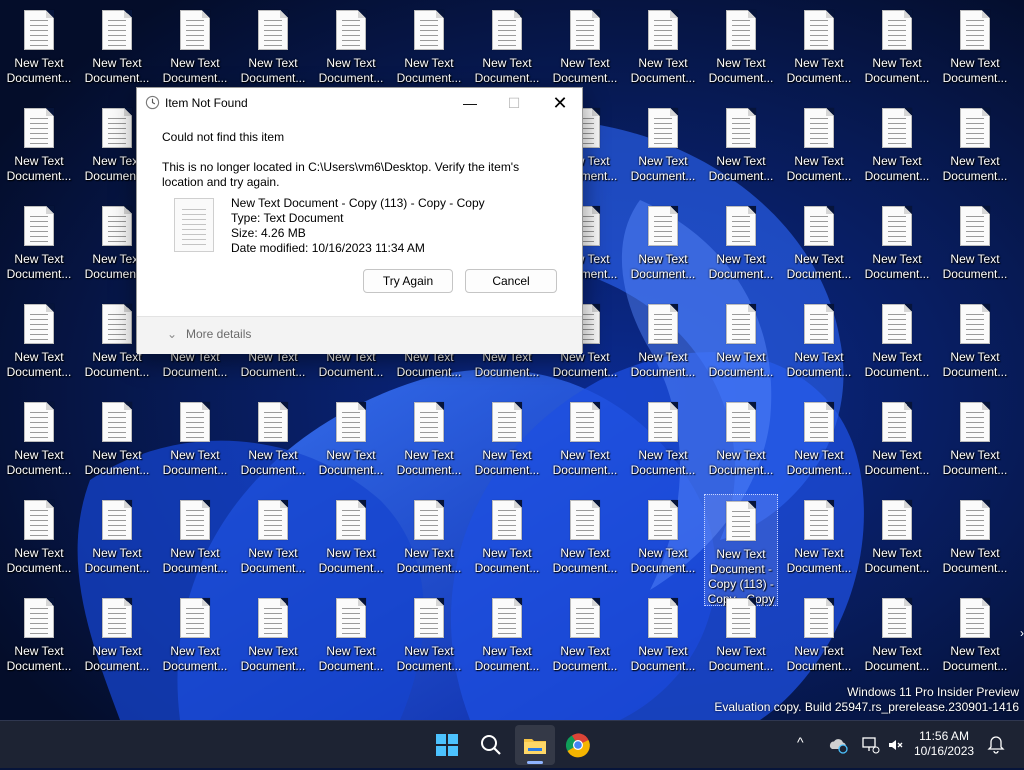  What do you see at coordinates (491, 745) in the screenshot?
I see `search-button` at bounding box center [491, 745].